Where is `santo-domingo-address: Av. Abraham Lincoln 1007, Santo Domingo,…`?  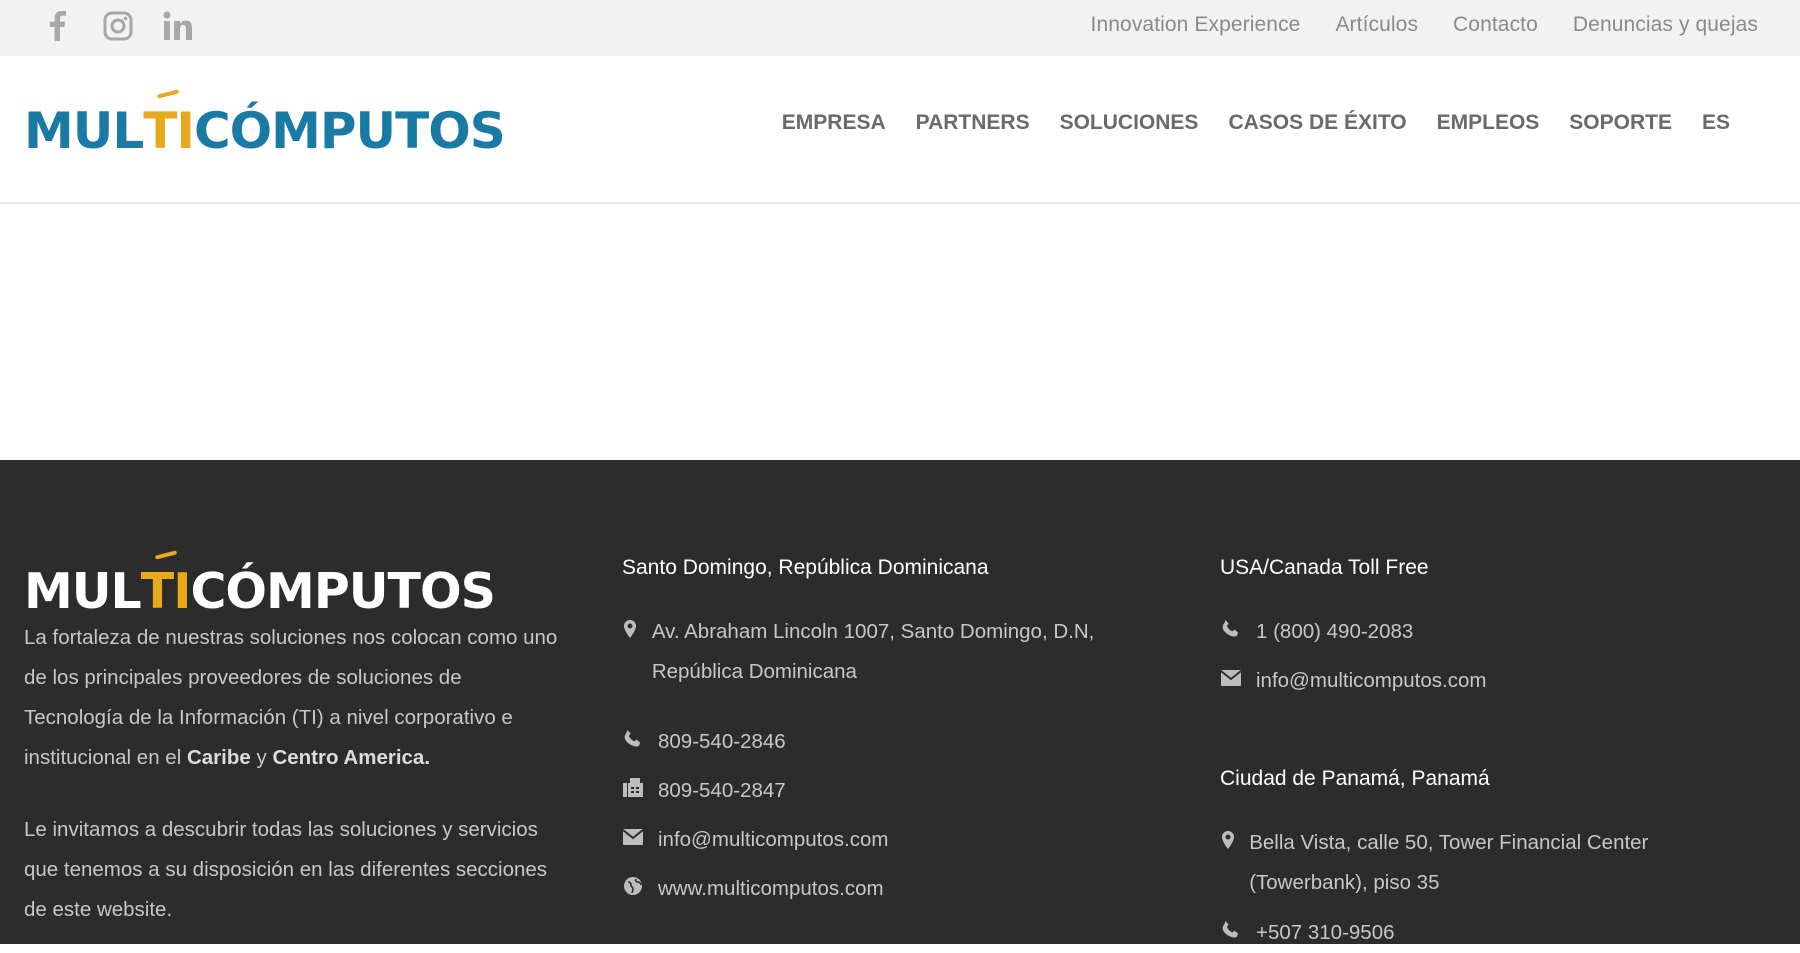
santo-domingo-address: Av. Abraham Lincoln 1007, Santo Domingo,… is located at coordinates (872, 652).